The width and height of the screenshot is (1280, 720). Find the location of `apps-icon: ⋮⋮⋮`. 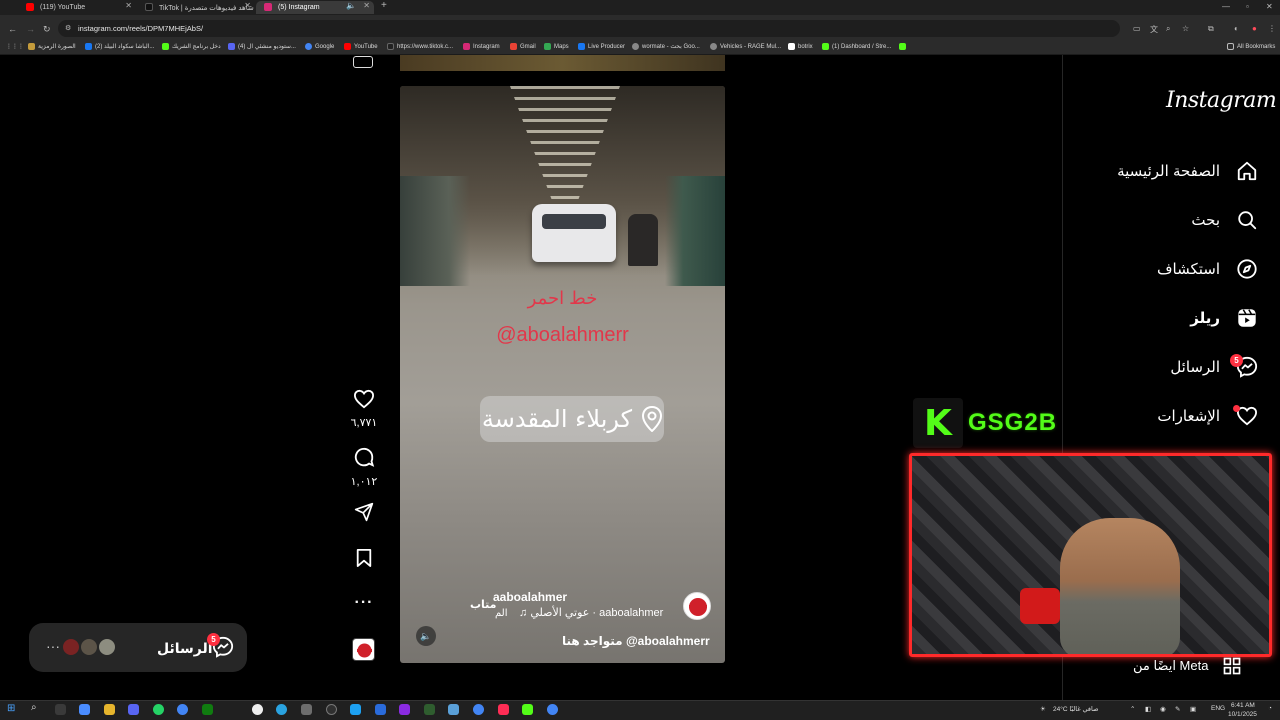

apps-icon: ⋮⋮⋮ is located at coordinates (15, 46).